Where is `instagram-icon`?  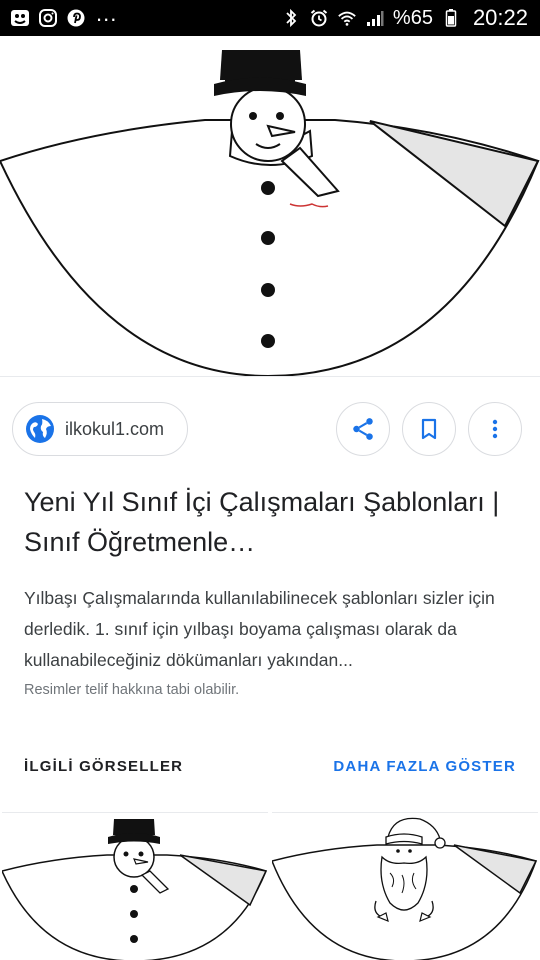
instagram-icon is located at coordinates (48, 18).